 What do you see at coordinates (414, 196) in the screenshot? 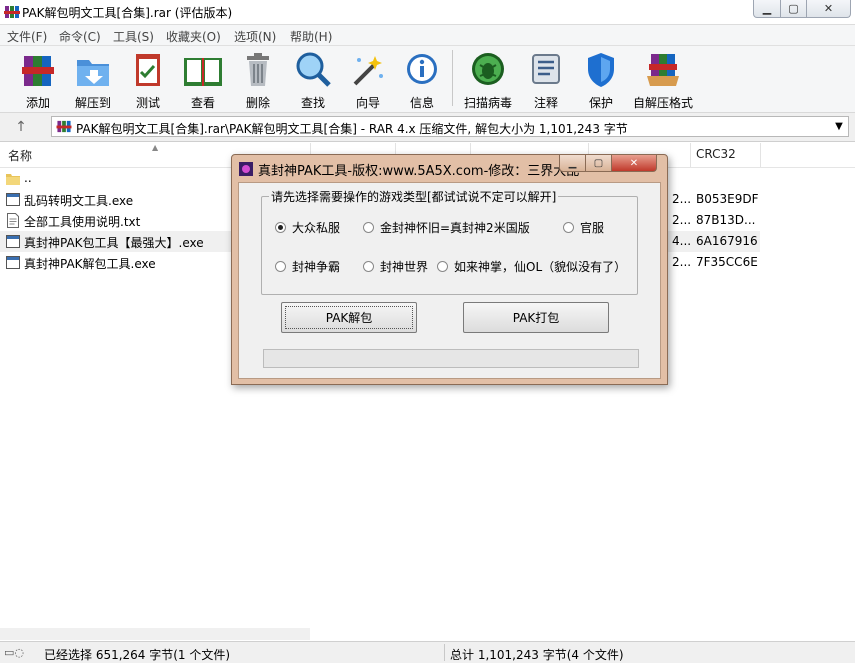
I see `group-label: 请先选择需要操作的游戏类型[都试试说不定可以解开]` at bounding box center [414, 196].